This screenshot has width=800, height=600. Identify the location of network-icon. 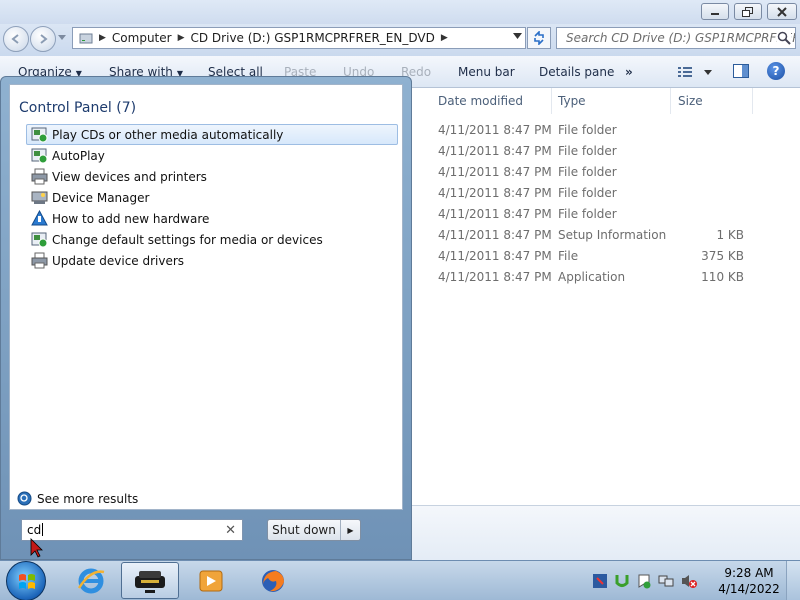
(666, 581).